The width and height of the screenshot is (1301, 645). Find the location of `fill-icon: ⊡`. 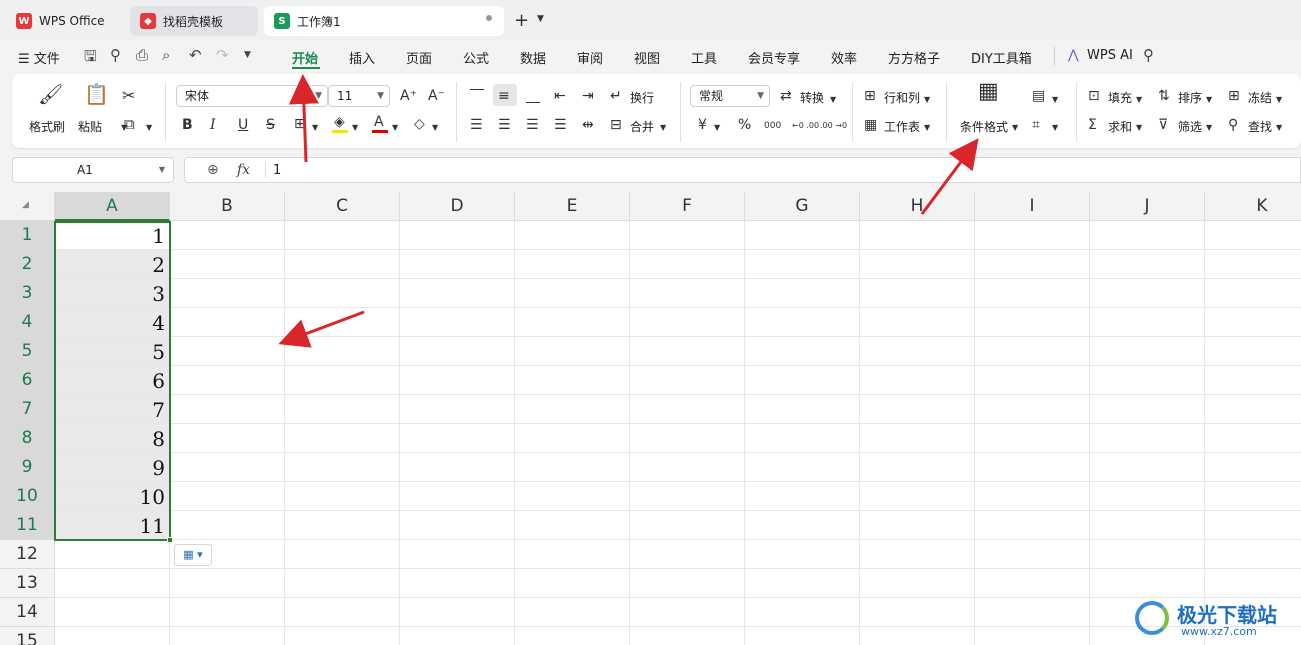

fill-icon: ⊡ is located at coordinates (1094, 96).